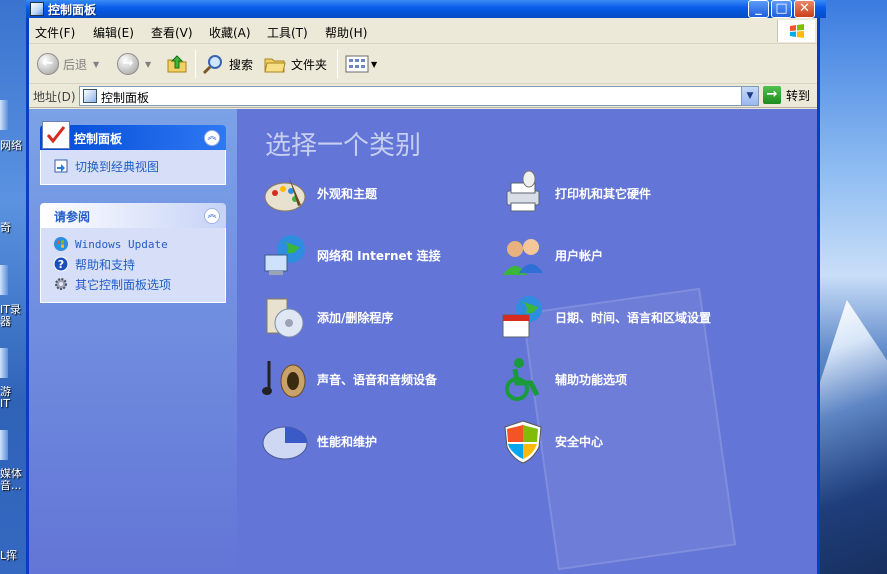 The width and height of the screenshot is (887, 574). I want to click on see-also-panel: 请参阅 ︽ Windows Update ? 帮助和支持 其它控制面板选项, so click(133, 253).